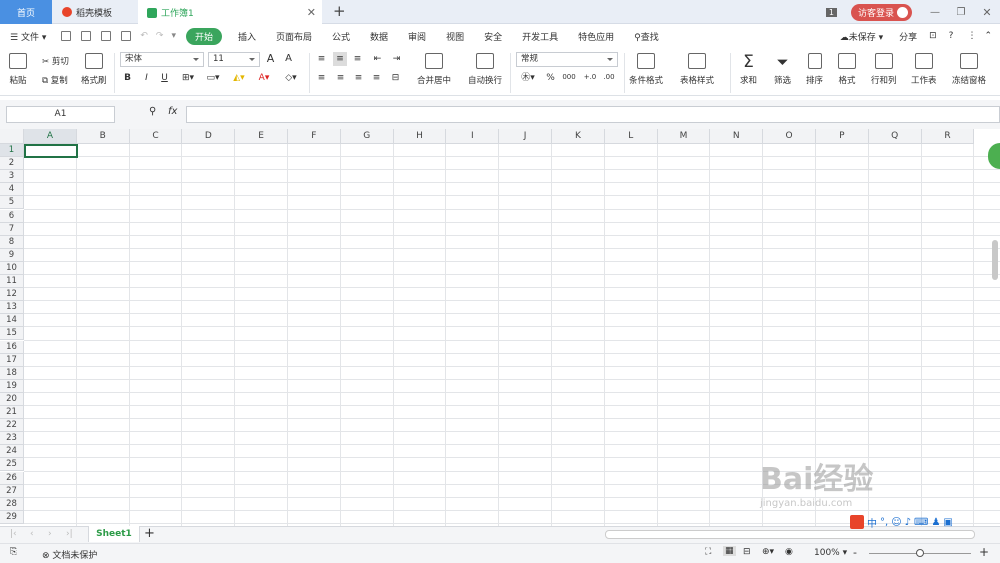 The height and width of the screenshot is (563, 1000). What do you see at coordinates (311, 12) in the screenshot?
I see `close-tab-icon: ✕` at bounding box center [311, 12].